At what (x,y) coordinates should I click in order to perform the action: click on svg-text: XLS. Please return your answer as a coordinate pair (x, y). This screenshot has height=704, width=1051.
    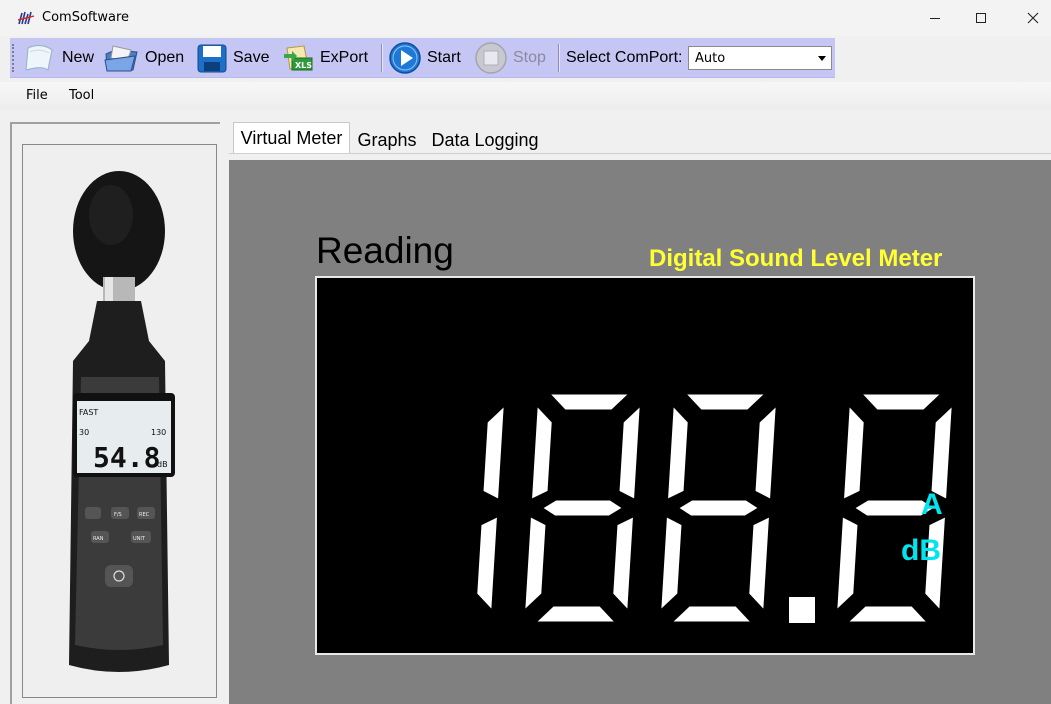
    Looking at the image, I should click on (303, 65).